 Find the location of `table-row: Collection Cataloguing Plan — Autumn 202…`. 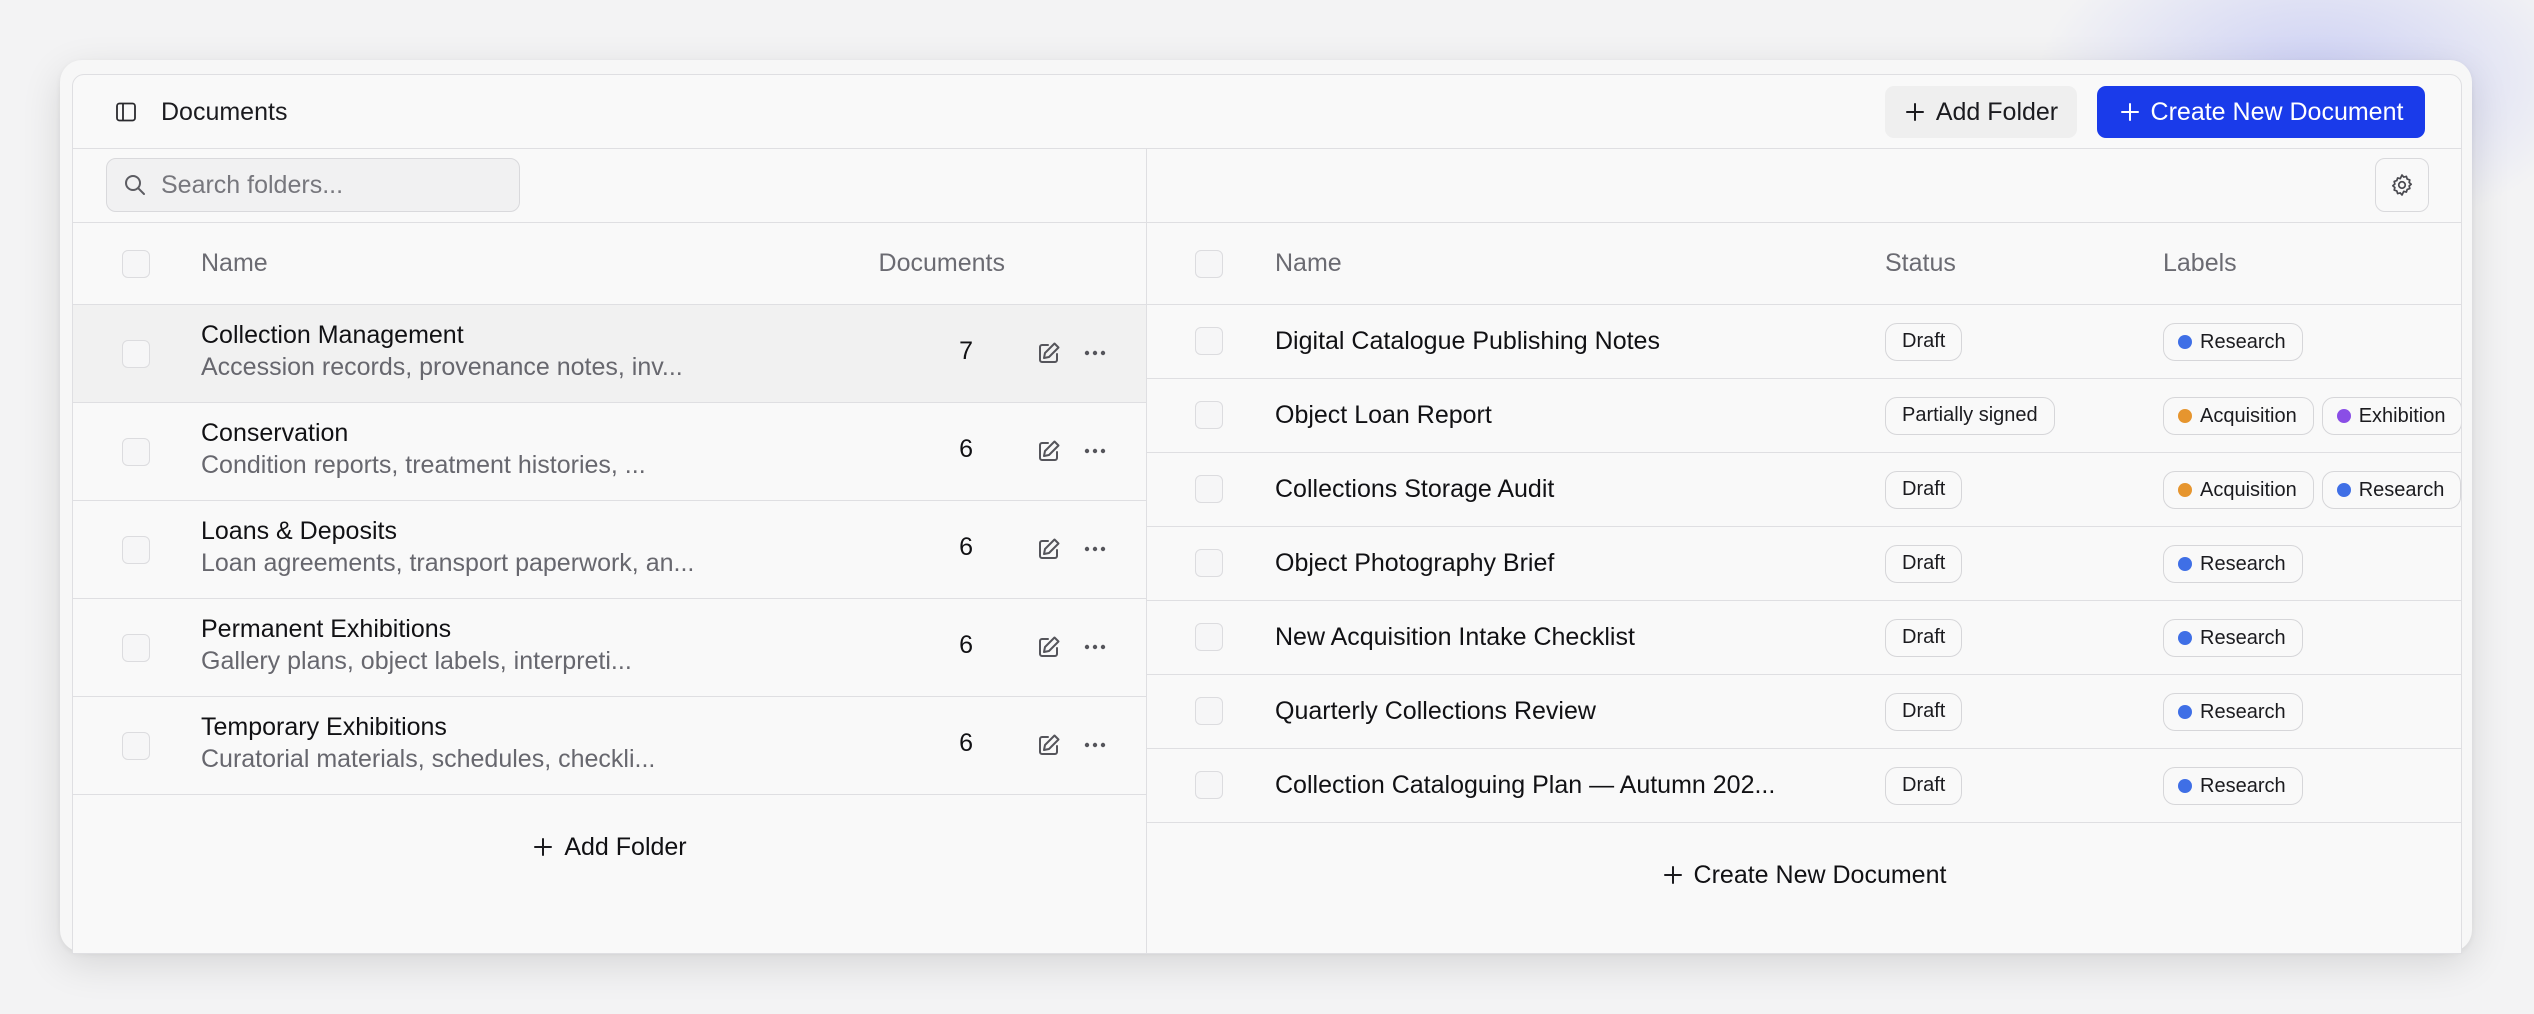

table-row: Collection Cataloguing Plan — Autumn 202… is located at coordinates (1804, 786).